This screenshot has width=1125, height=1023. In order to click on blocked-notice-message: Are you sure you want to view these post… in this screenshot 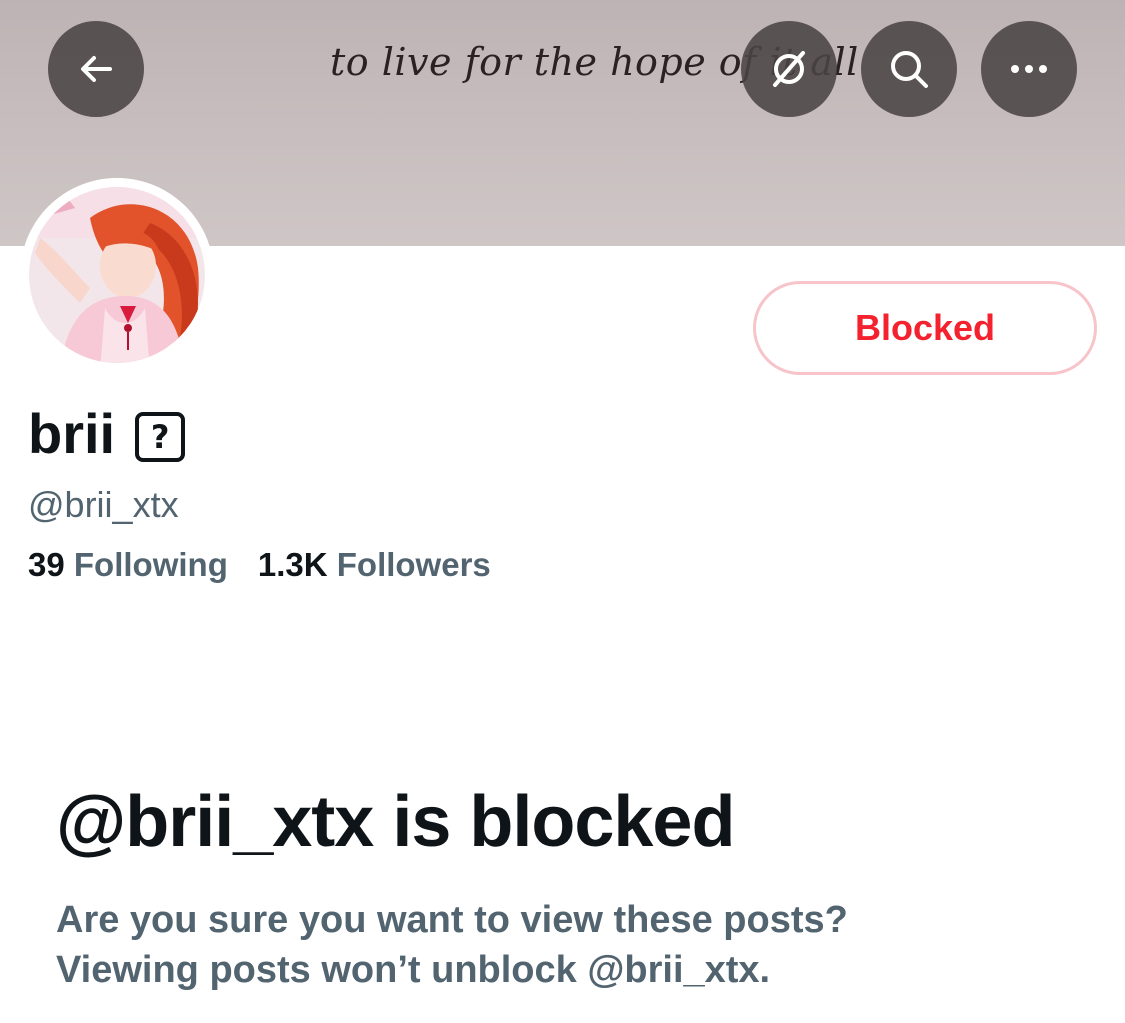, I will do `click(452, 945)`.